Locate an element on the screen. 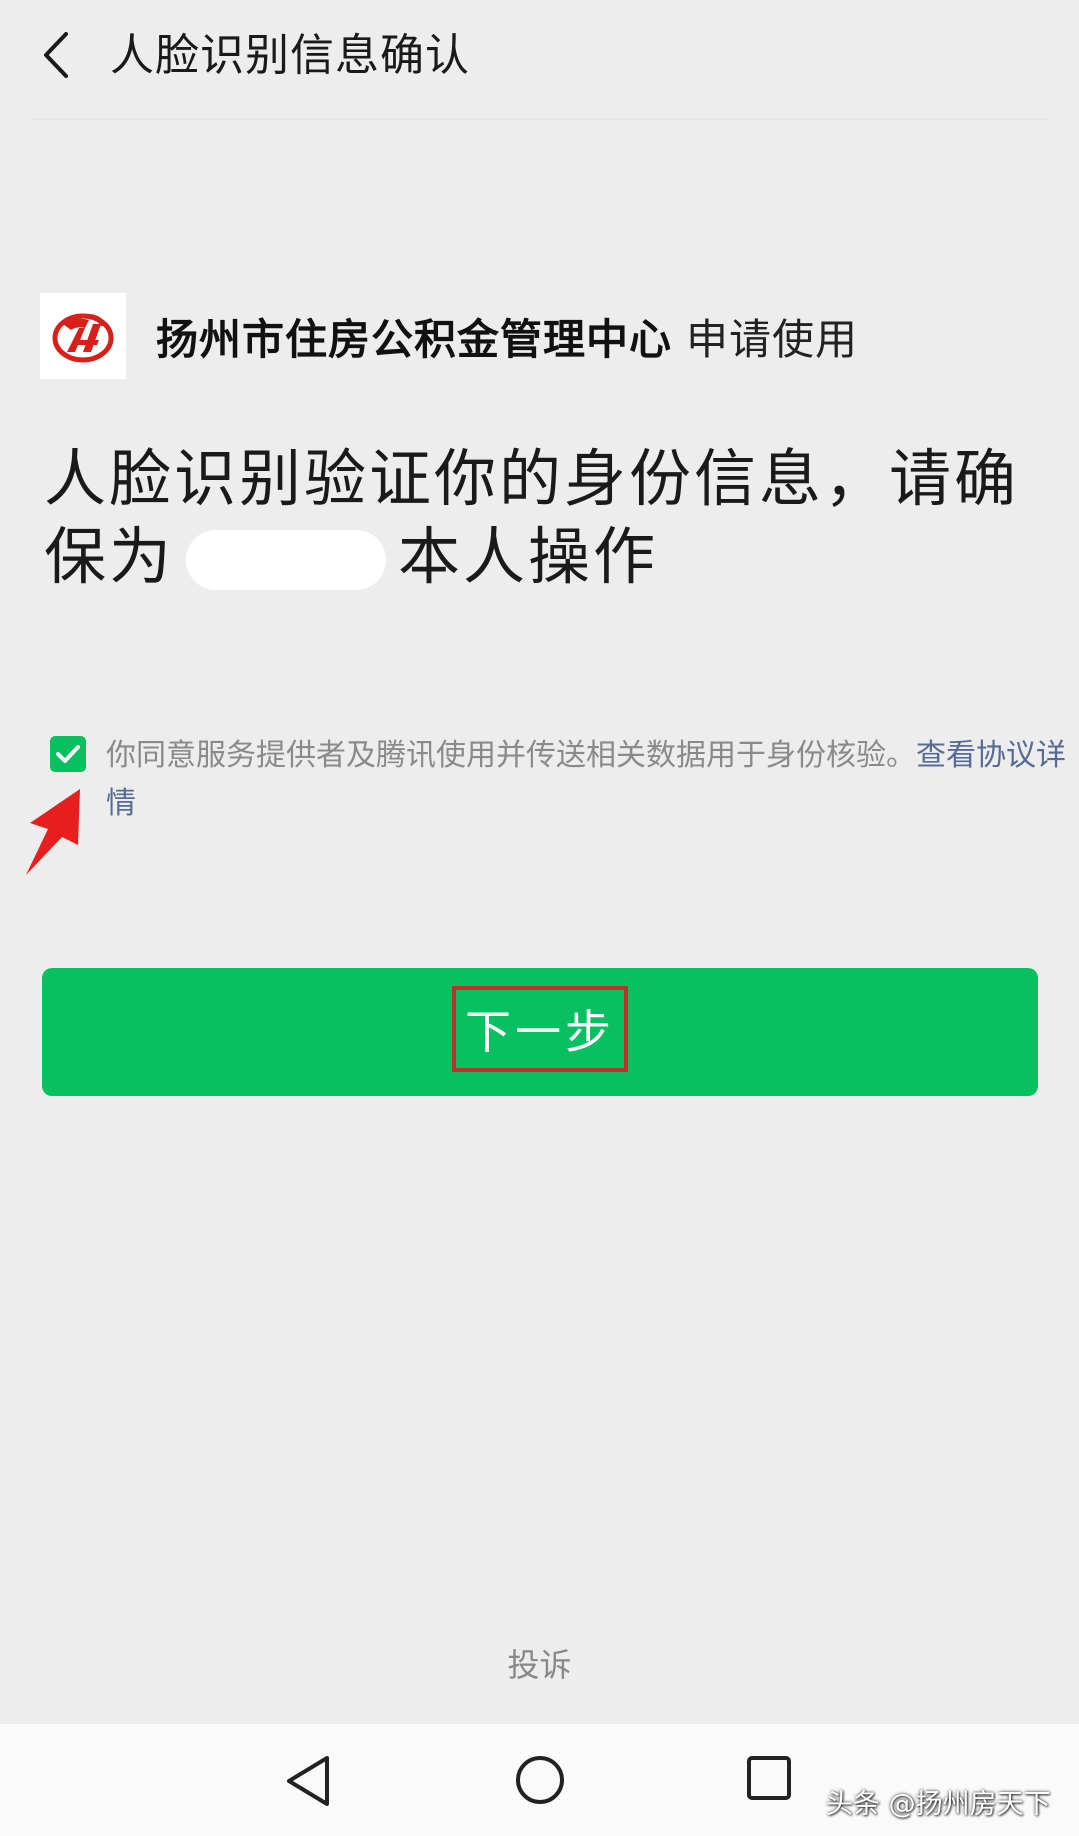 This screenshot has height=1836, width=1079. top-bar: 人脸识别信息确认 is located at coordinates (539, 59).